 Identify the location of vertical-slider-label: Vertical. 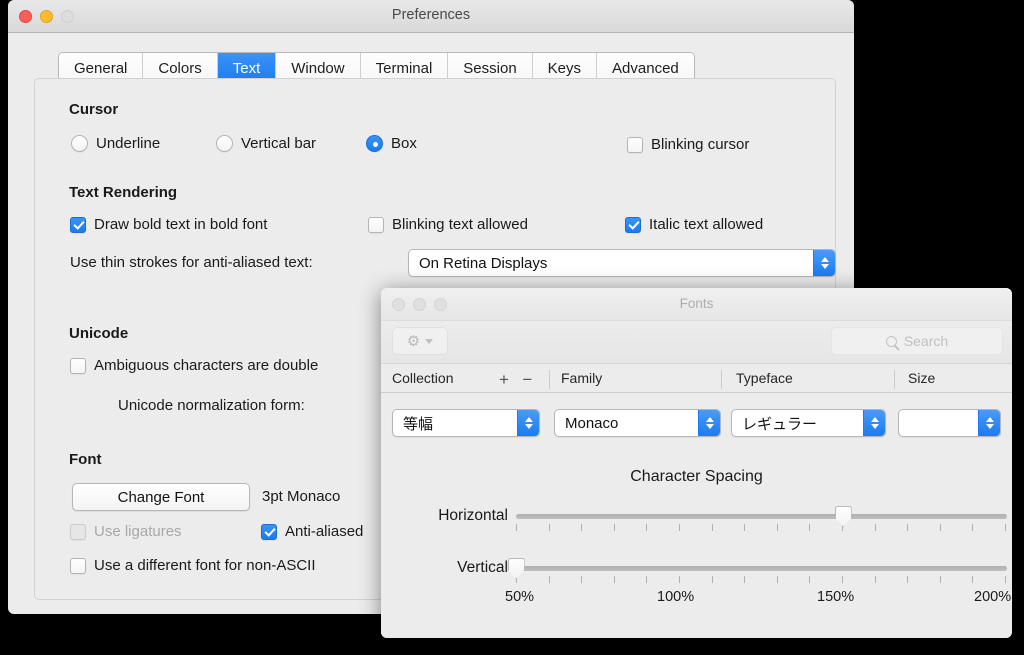
(482, 567).